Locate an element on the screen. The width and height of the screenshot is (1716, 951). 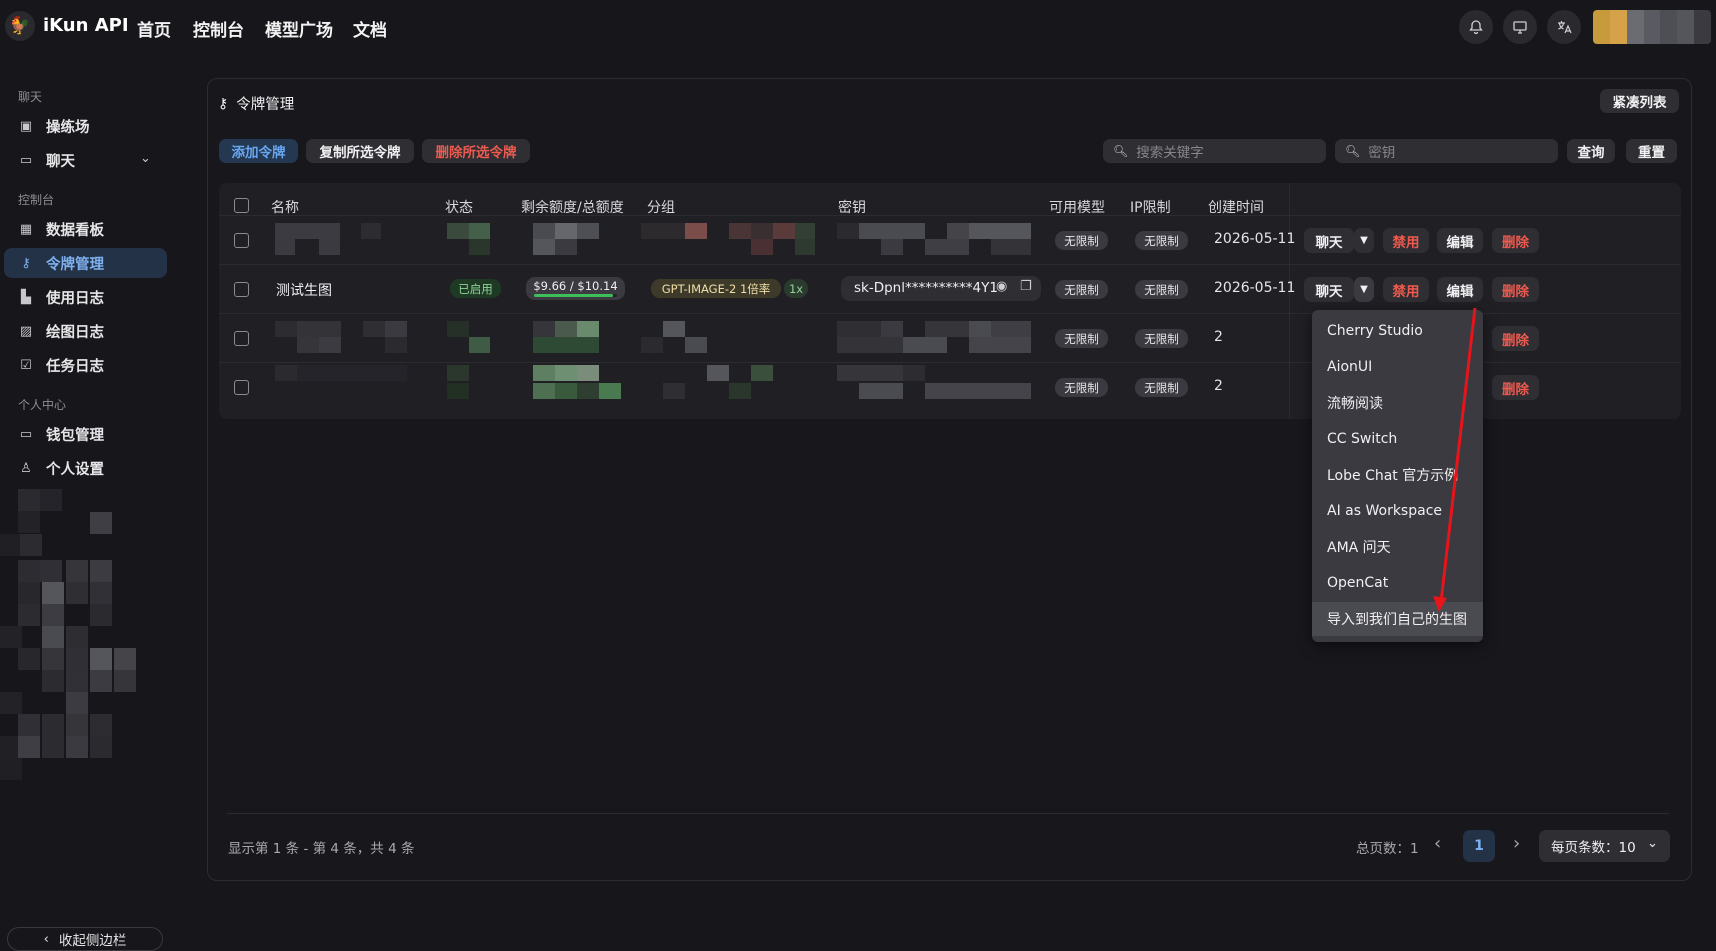
collapse-sidebar-button: ‹ 收起侧边栏 is located at coordinates (85, 939).